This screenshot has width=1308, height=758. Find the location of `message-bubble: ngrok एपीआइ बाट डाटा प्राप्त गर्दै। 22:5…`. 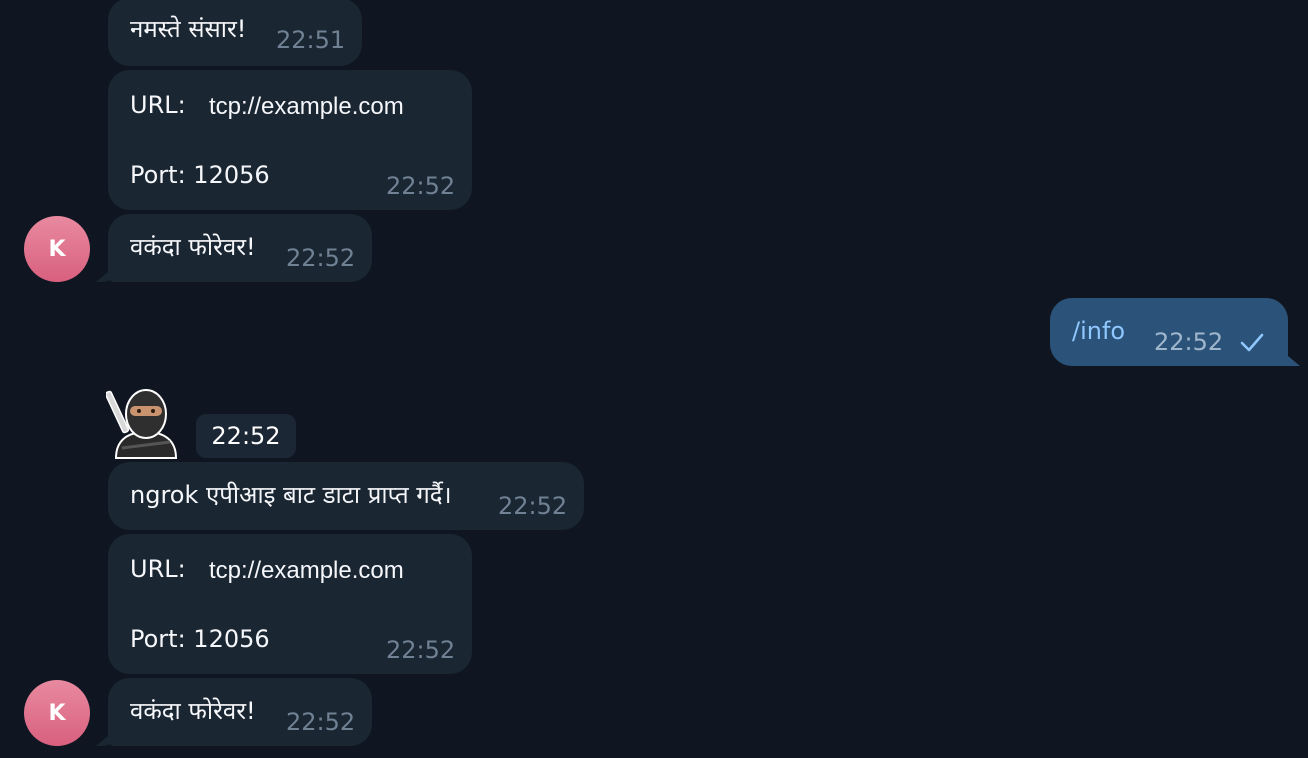

message-bubble: ngrok एपीआइ बाट डाटा प्राप्त गर्दै। 22:5… is located at coordinates (346, 496).